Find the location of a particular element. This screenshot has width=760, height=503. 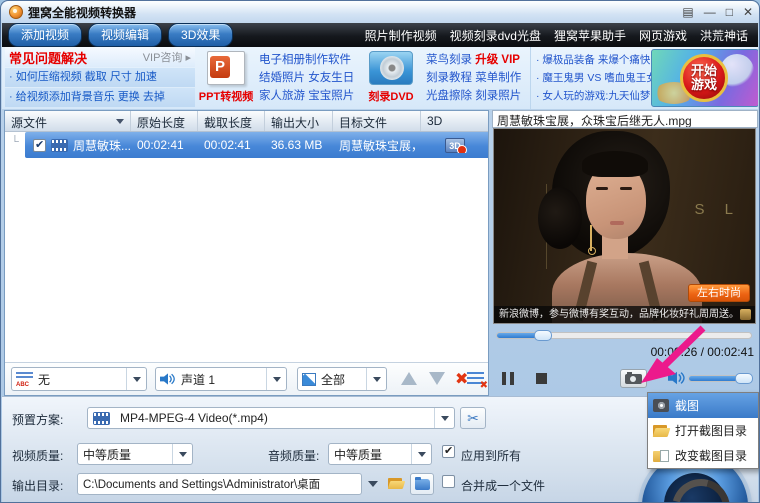

column-source-file: 源文件 is located at coordinates (68, 121).